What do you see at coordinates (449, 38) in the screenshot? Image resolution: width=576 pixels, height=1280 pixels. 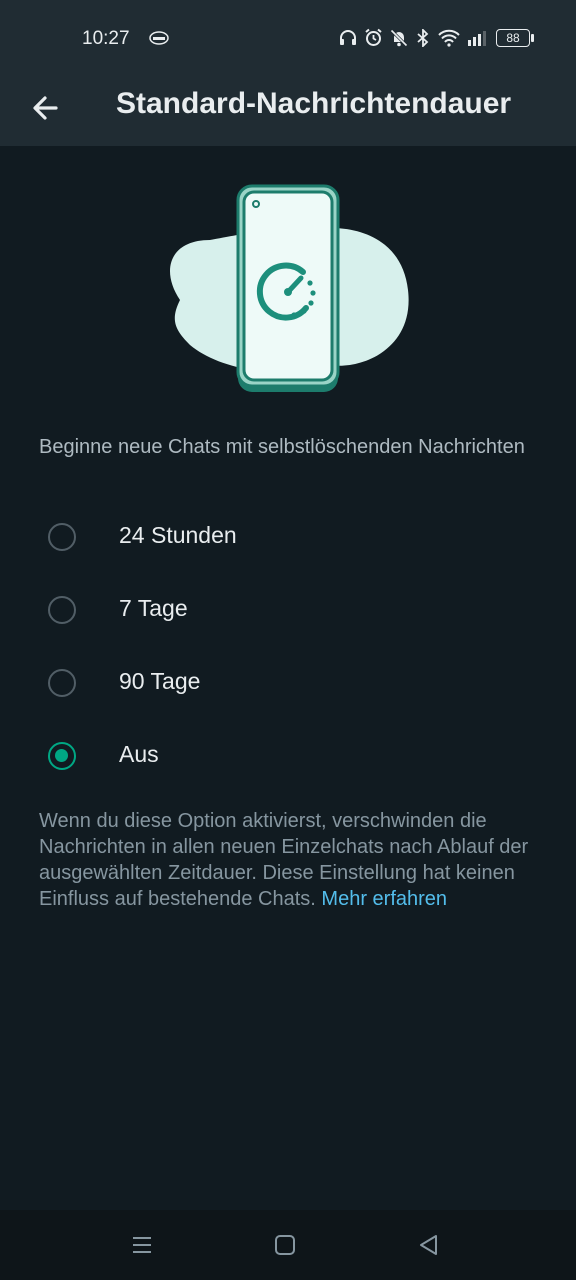 I see `wifi-icon` at bounding box center [449, 38].